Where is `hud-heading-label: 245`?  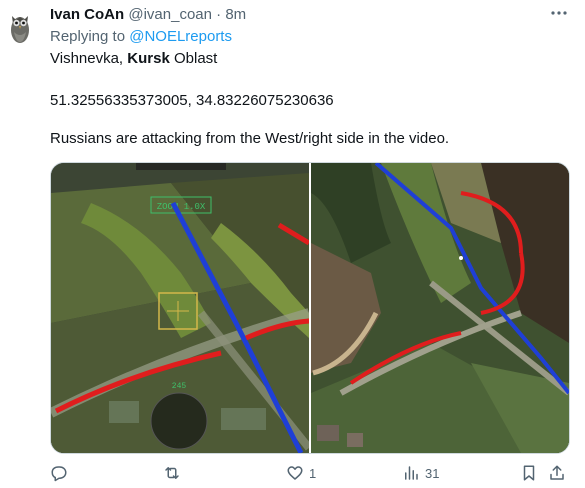
hud-heading-label: 245 is located at coordinates (179, 386).